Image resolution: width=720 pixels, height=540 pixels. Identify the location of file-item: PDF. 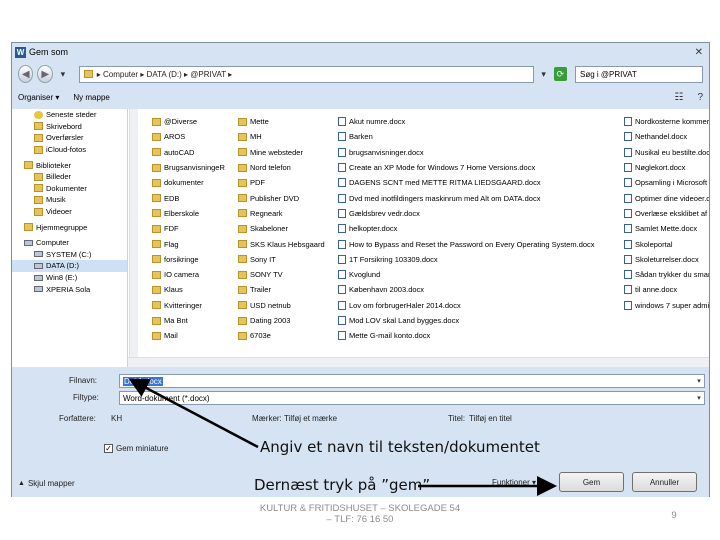
(286, 182).